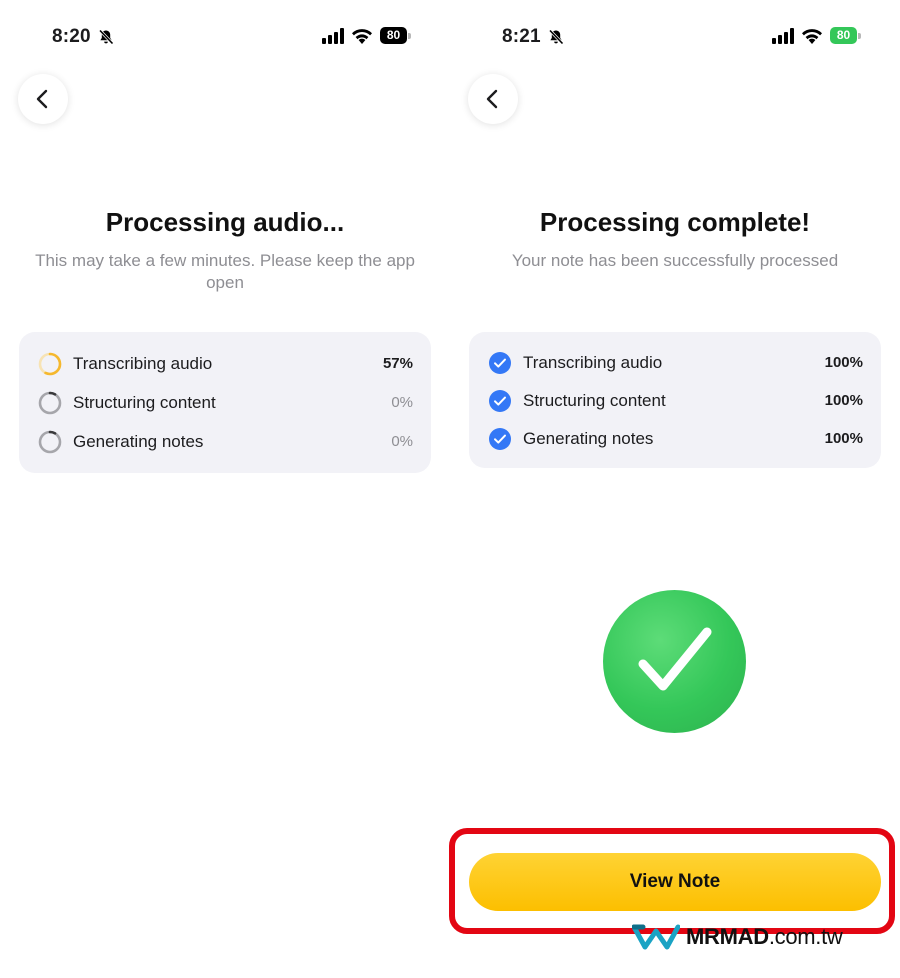  What do you see at coordinates (225, 442) in the screenshot?
I see `step-generating: Generating notes 0%` at bounding box center [225, 442].